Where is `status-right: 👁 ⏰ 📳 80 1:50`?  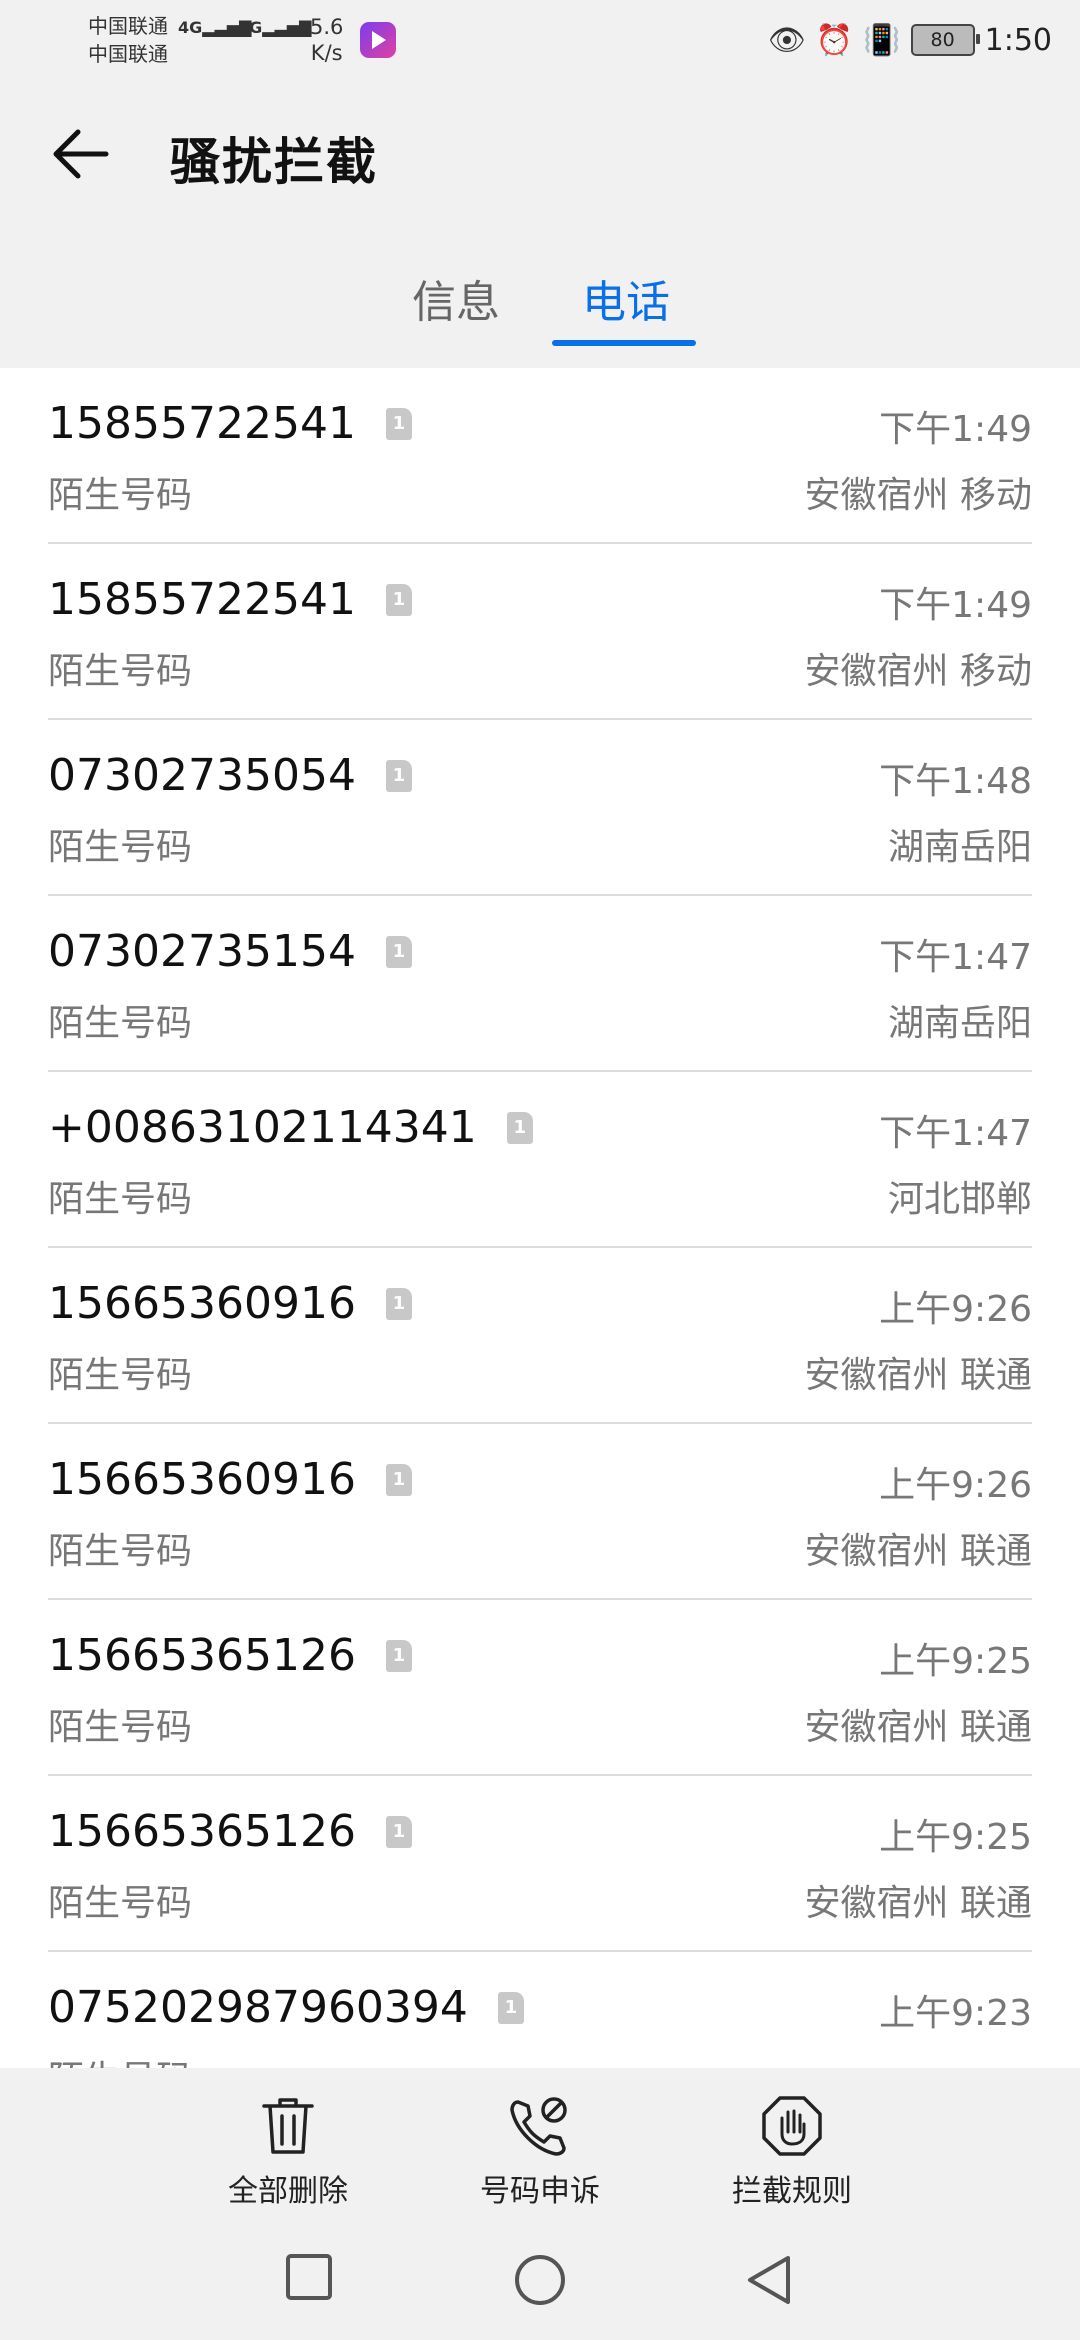
status-right: 👁 ⏰ 📳 80 1:50 is located at coordinates (910, 40).